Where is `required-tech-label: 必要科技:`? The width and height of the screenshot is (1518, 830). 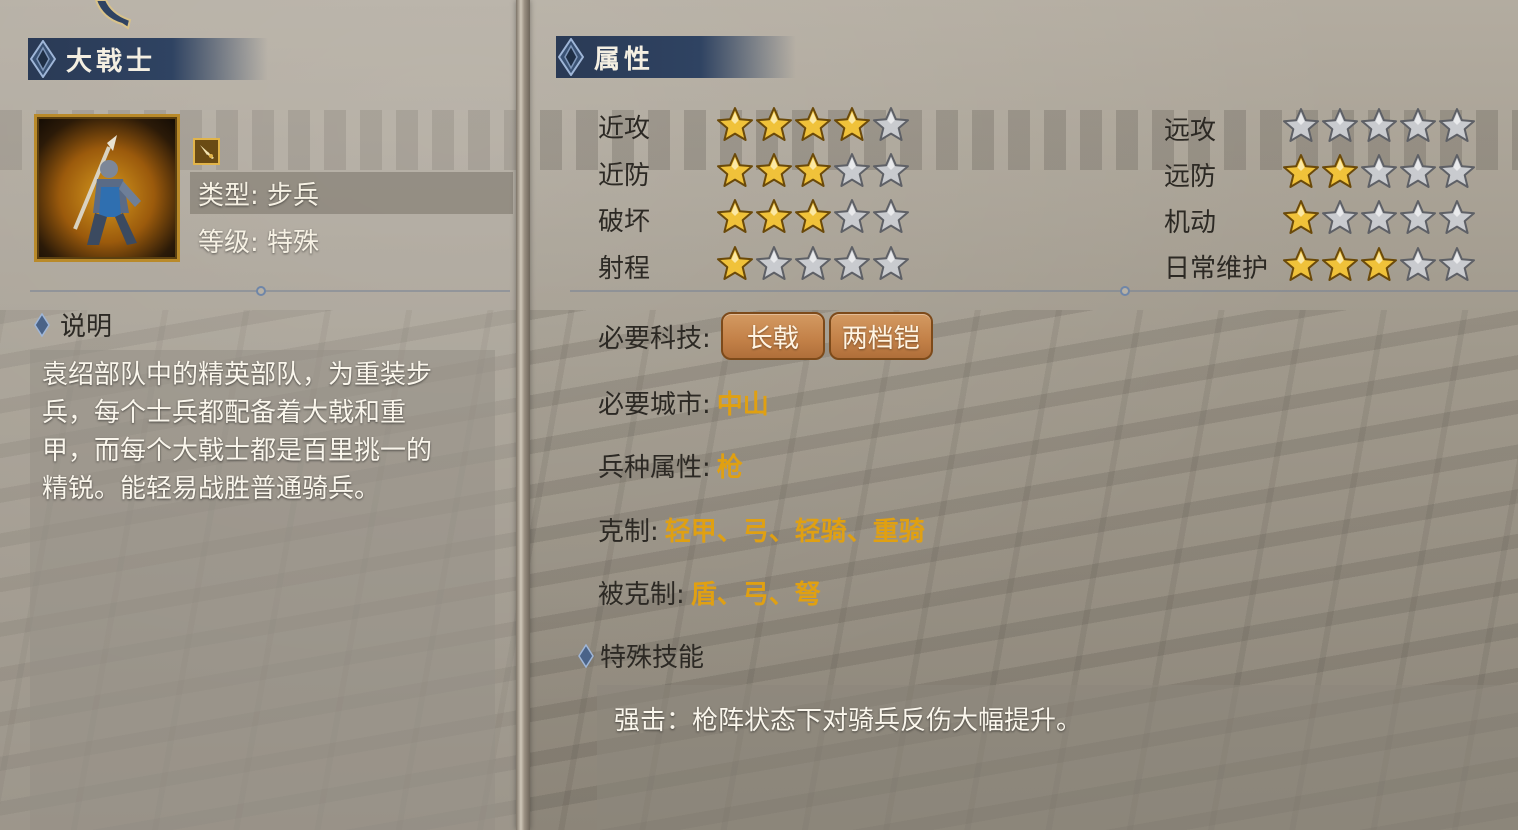
required-tech-label: 必要科技: is located at coordinates (654, 338).